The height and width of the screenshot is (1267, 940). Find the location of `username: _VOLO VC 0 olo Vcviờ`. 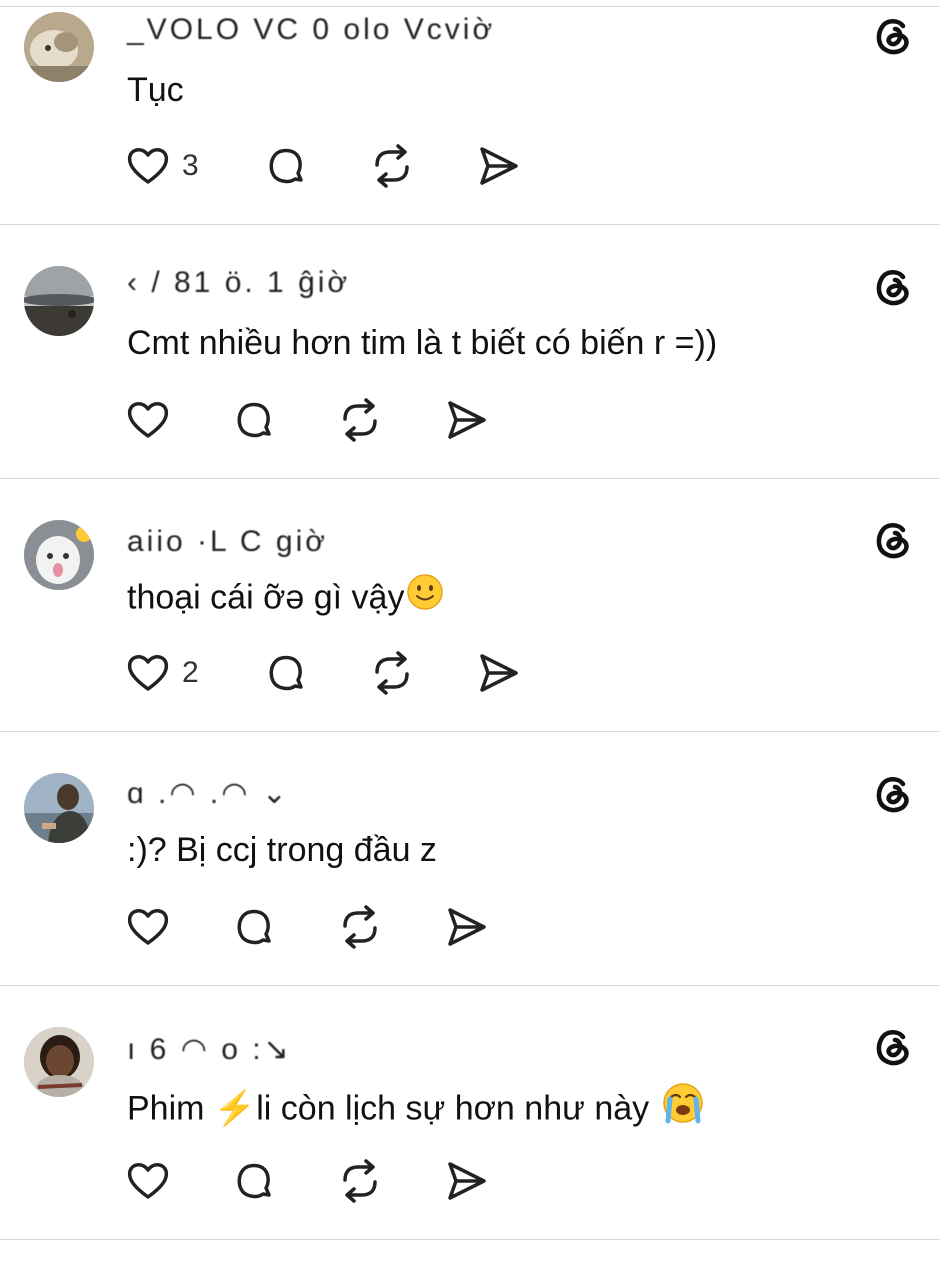

username: _VOLO VC 0 olo Vcviờ is located at coordinates (311, 30).